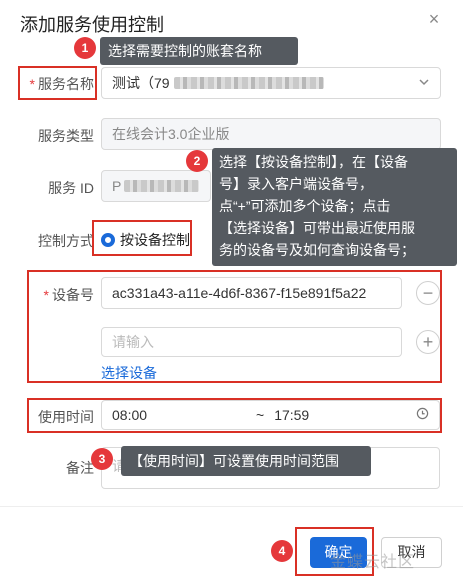 This screenshot has height=579, width=463. Describe the element at coordinates (296, 184) in the screenshot. I see `callout-line: 号】录入客户端设备号，` at that location.